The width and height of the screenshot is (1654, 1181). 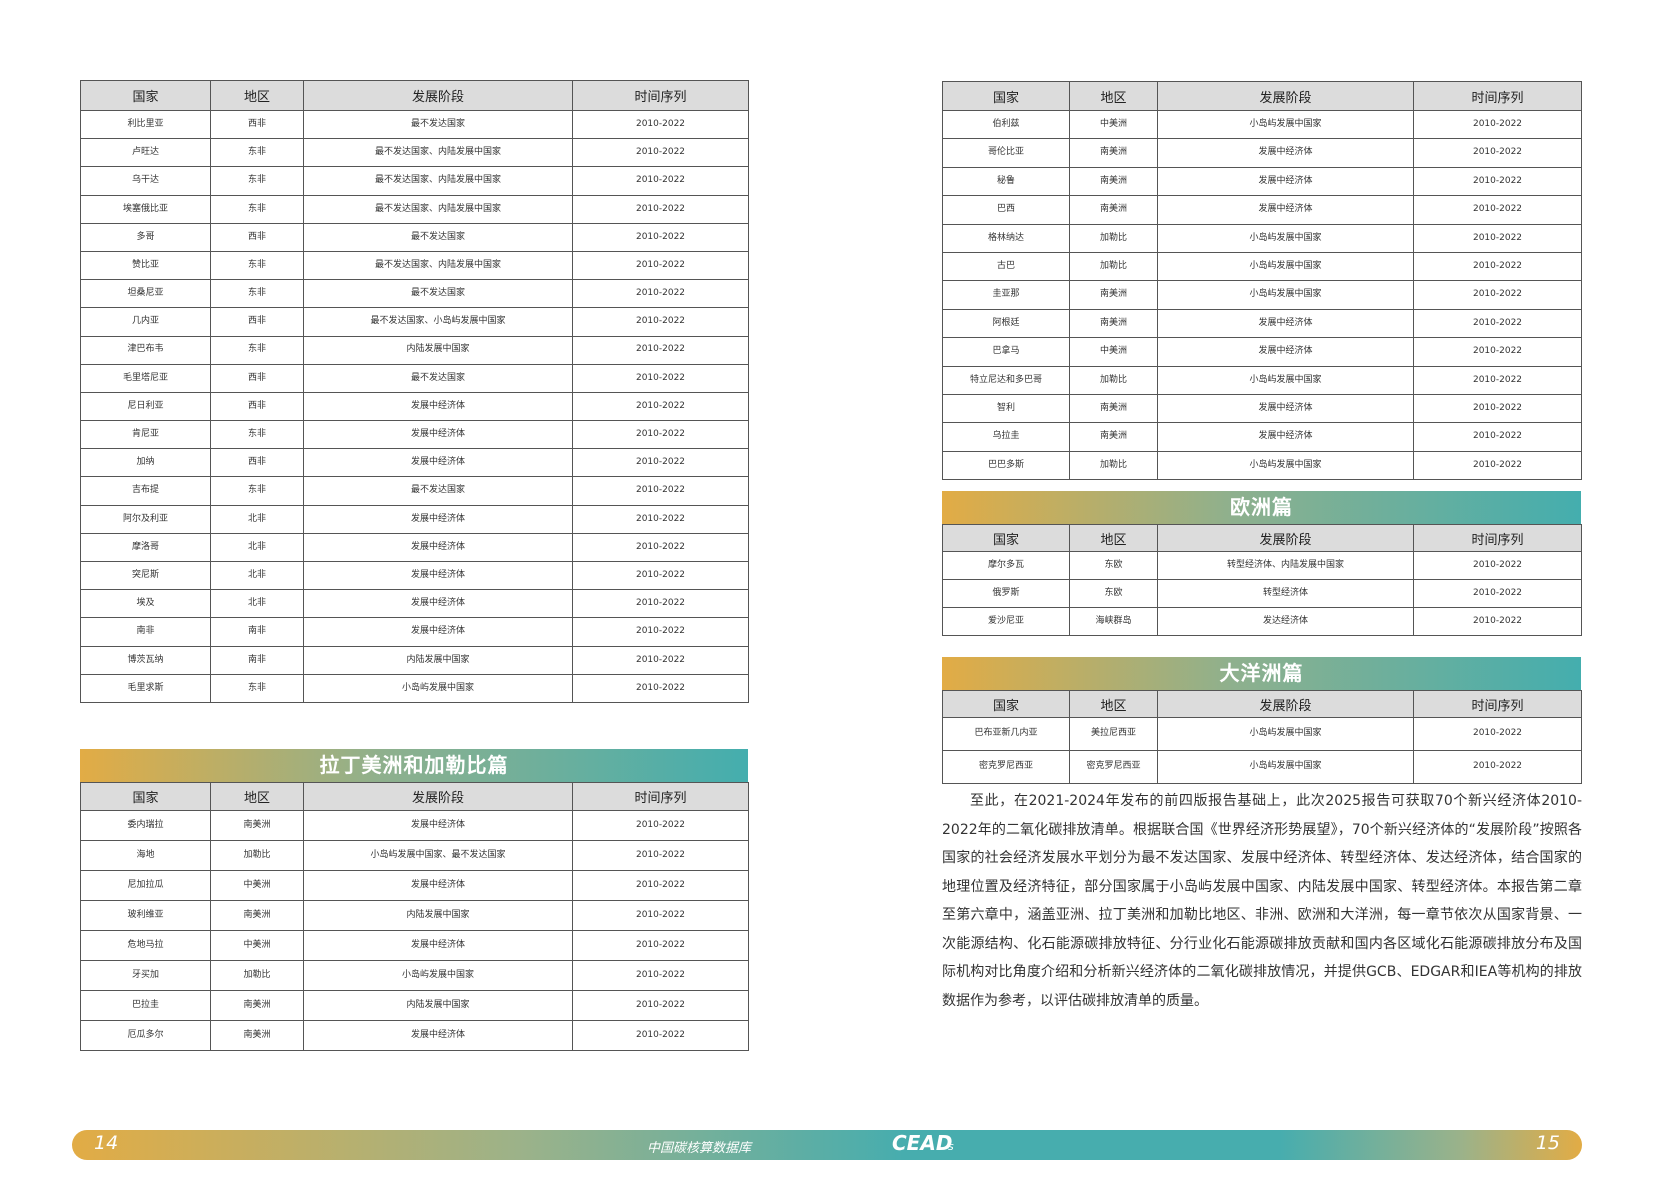 What do you see at coordinates (414, 945) in the screenshot?
I see `table-row: 危地马拉 中美洲 发展中经济体 2010-2022` at bounding box center [414, 945].